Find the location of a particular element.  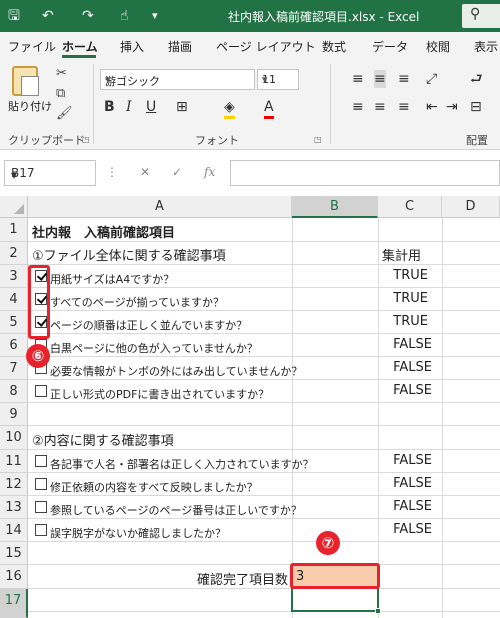

format-painter-icon: 🖌 is located at coordinates (64, 113).